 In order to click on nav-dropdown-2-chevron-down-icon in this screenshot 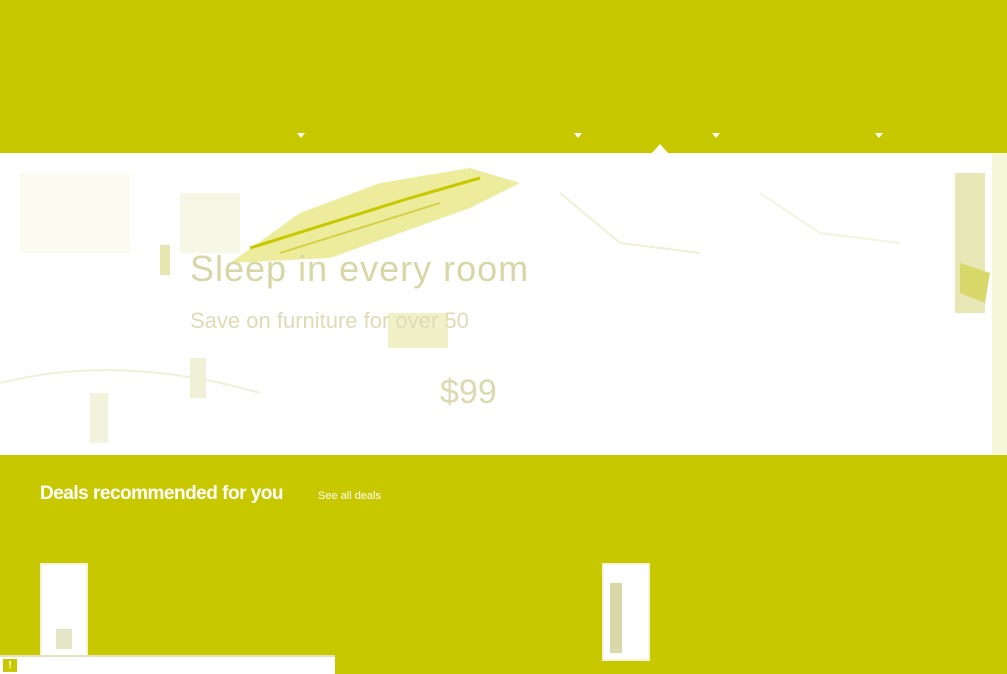, I will do `click(578, 135)`.